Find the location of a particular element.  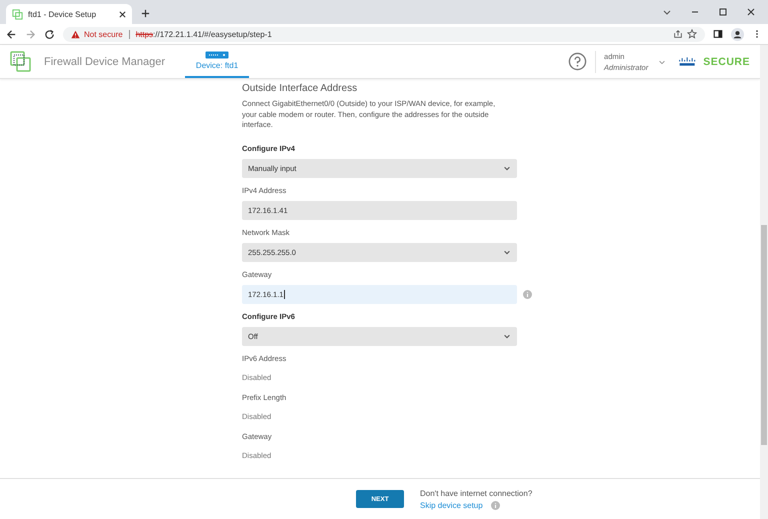

squares-logo-icon is located at coordinates (21, 61).